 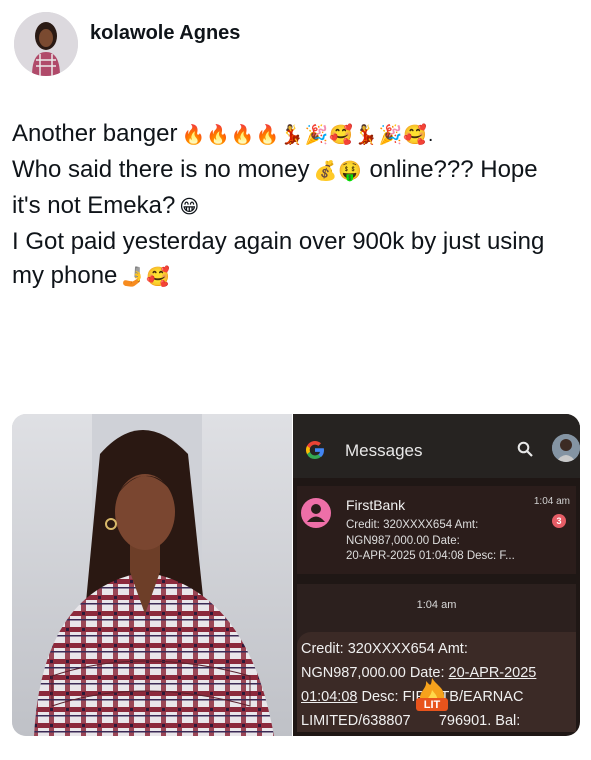 I want to click on messages-title: Messages, so click(x=384, y=450).